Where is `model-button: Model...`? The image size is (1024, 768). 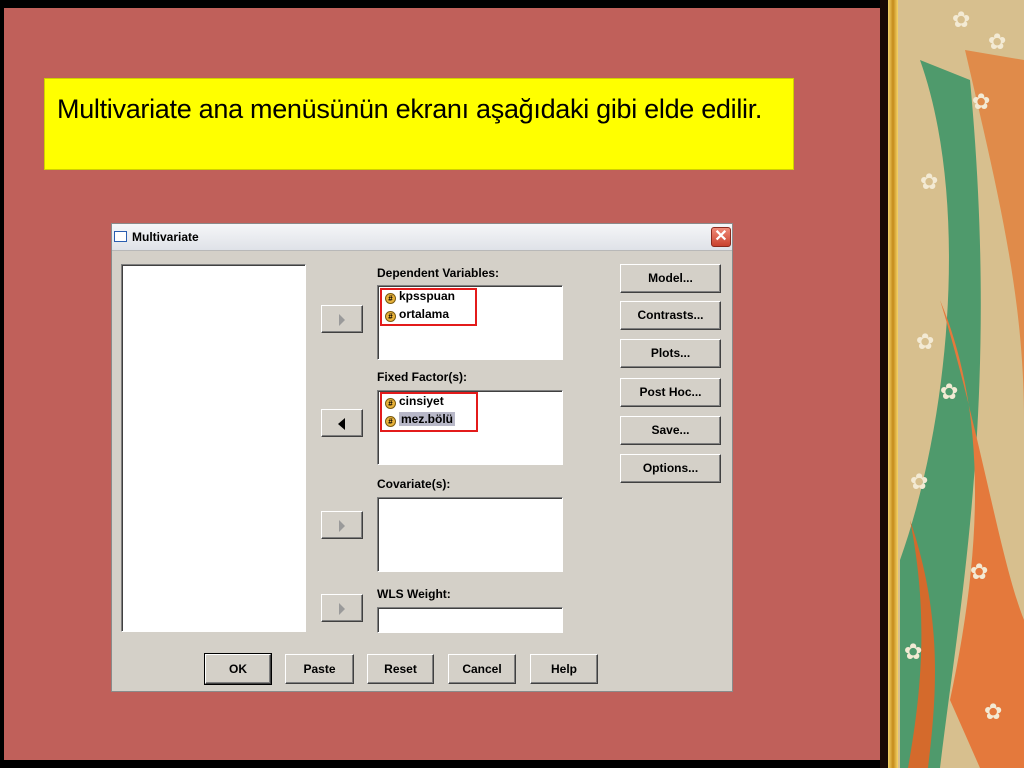
model-button: Model... is located at coordinates (670, 278).